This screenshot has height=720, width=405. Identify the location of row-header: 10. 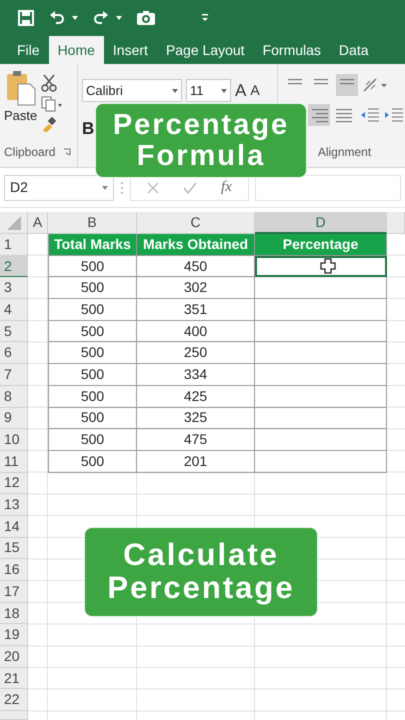
(14, 440).